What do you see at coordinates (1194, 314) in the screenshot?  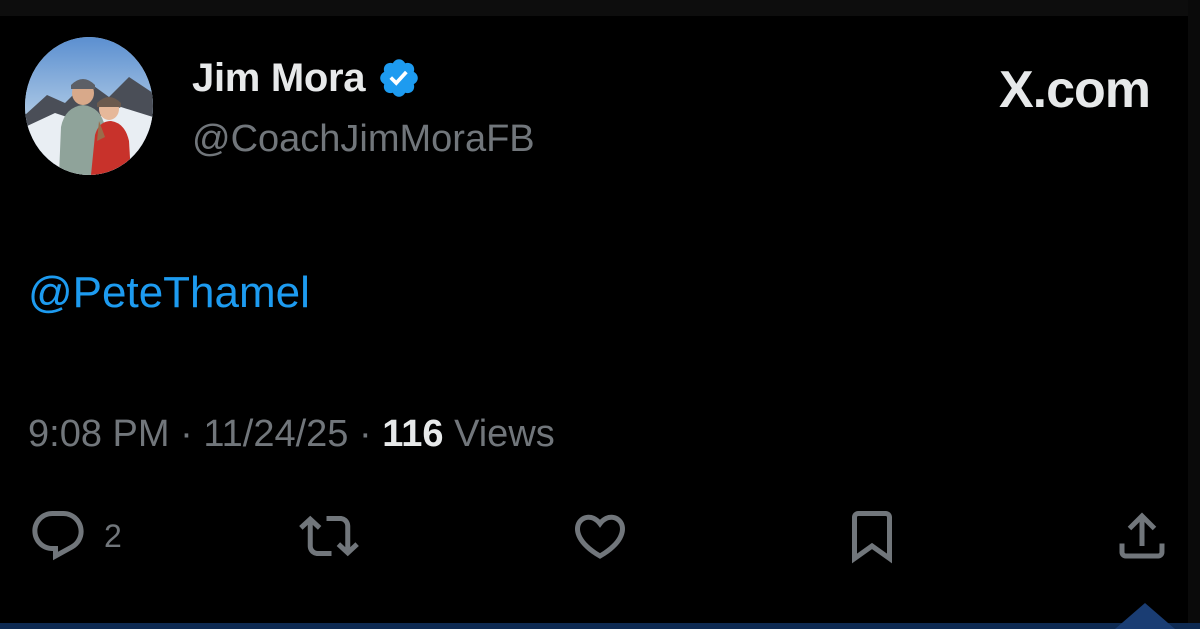 I see `right-edge` at bounding box center [1194, 314].